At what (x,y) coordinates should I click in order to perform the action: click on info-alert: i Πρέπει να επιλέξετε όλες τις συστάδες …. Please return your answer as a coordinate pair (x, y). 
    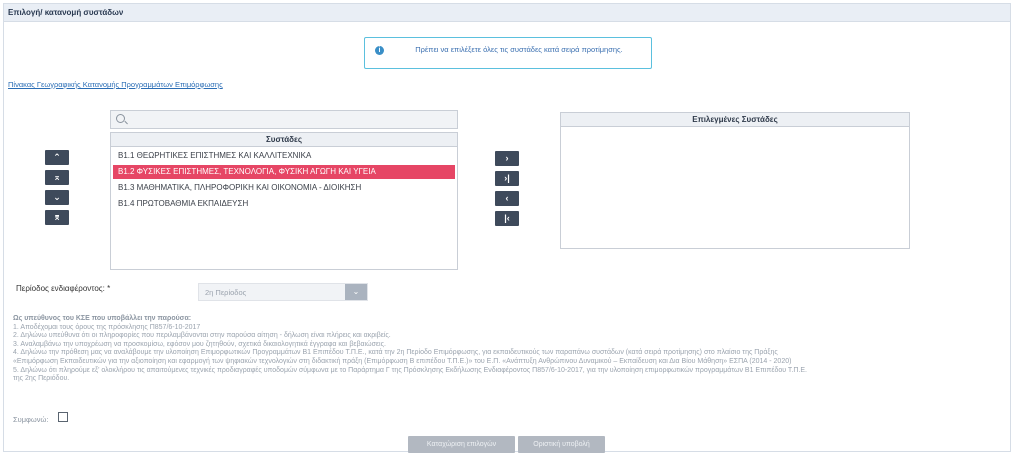
    Looking at the image, I should click on (508, 53).